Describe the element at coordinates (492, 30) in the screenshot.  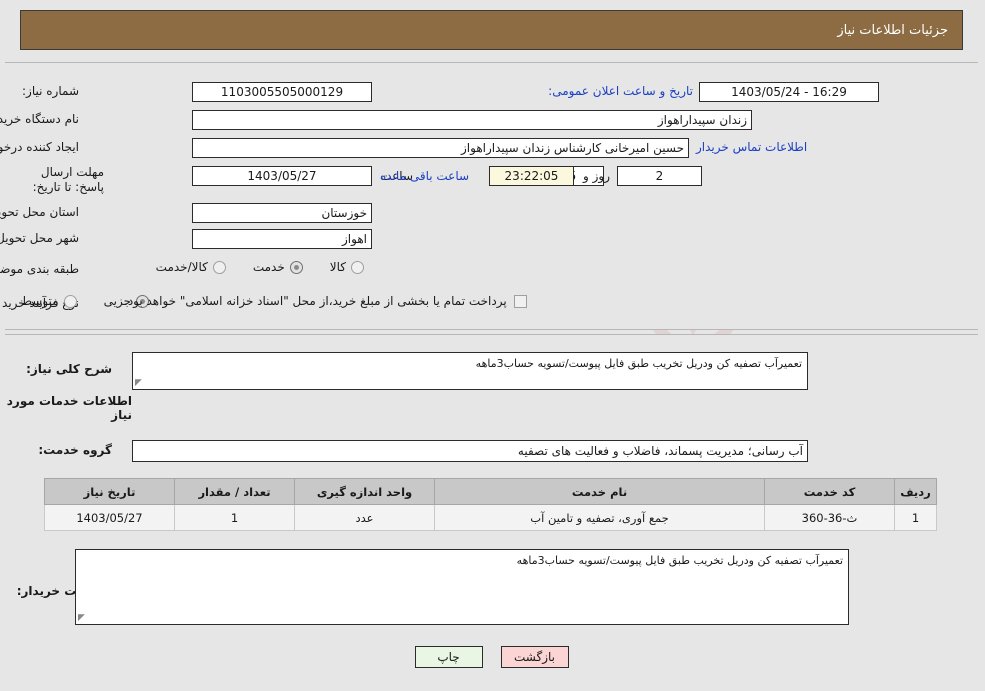
I see `page-header: جزئیات اطلاعات نیاز` at that location.